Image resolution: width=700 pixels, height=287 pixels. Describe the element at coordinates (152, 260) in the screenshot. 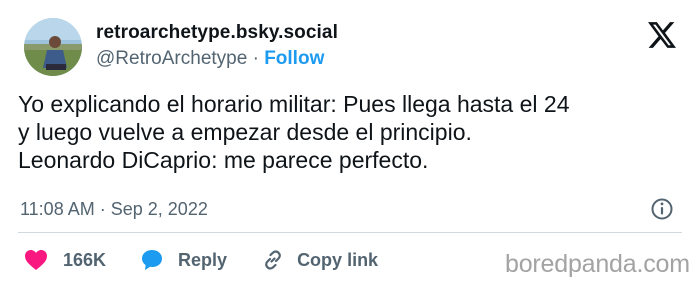

I see `speech-bubble-icon` at that location.